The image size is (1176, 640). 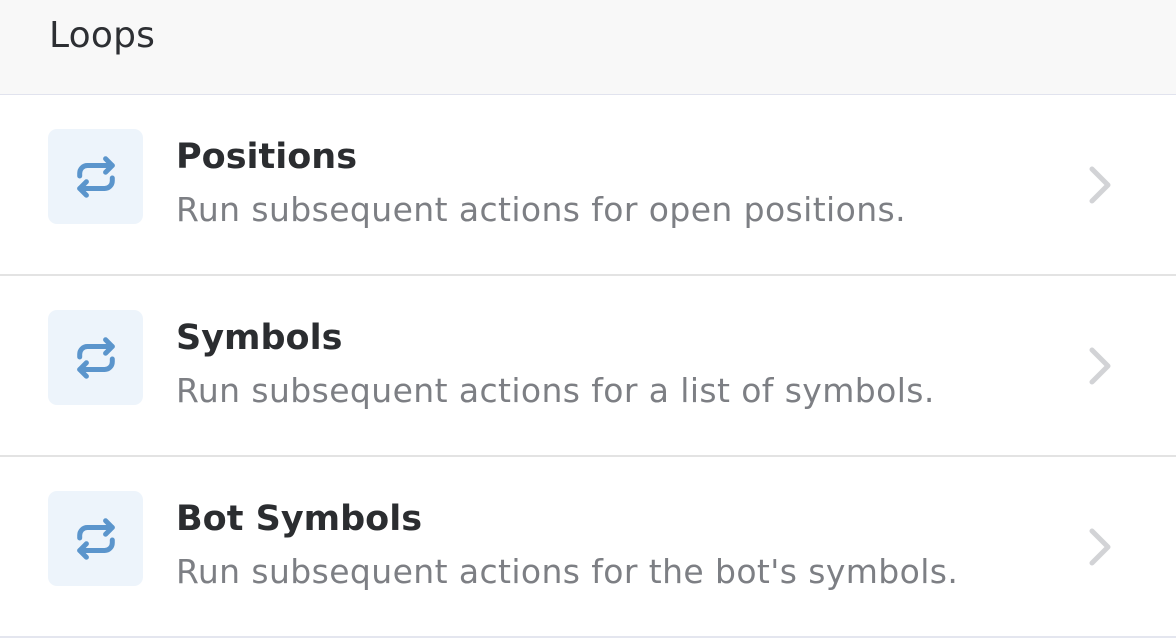 I want to click on item-title: Symbols, so click(x=259, y=338).